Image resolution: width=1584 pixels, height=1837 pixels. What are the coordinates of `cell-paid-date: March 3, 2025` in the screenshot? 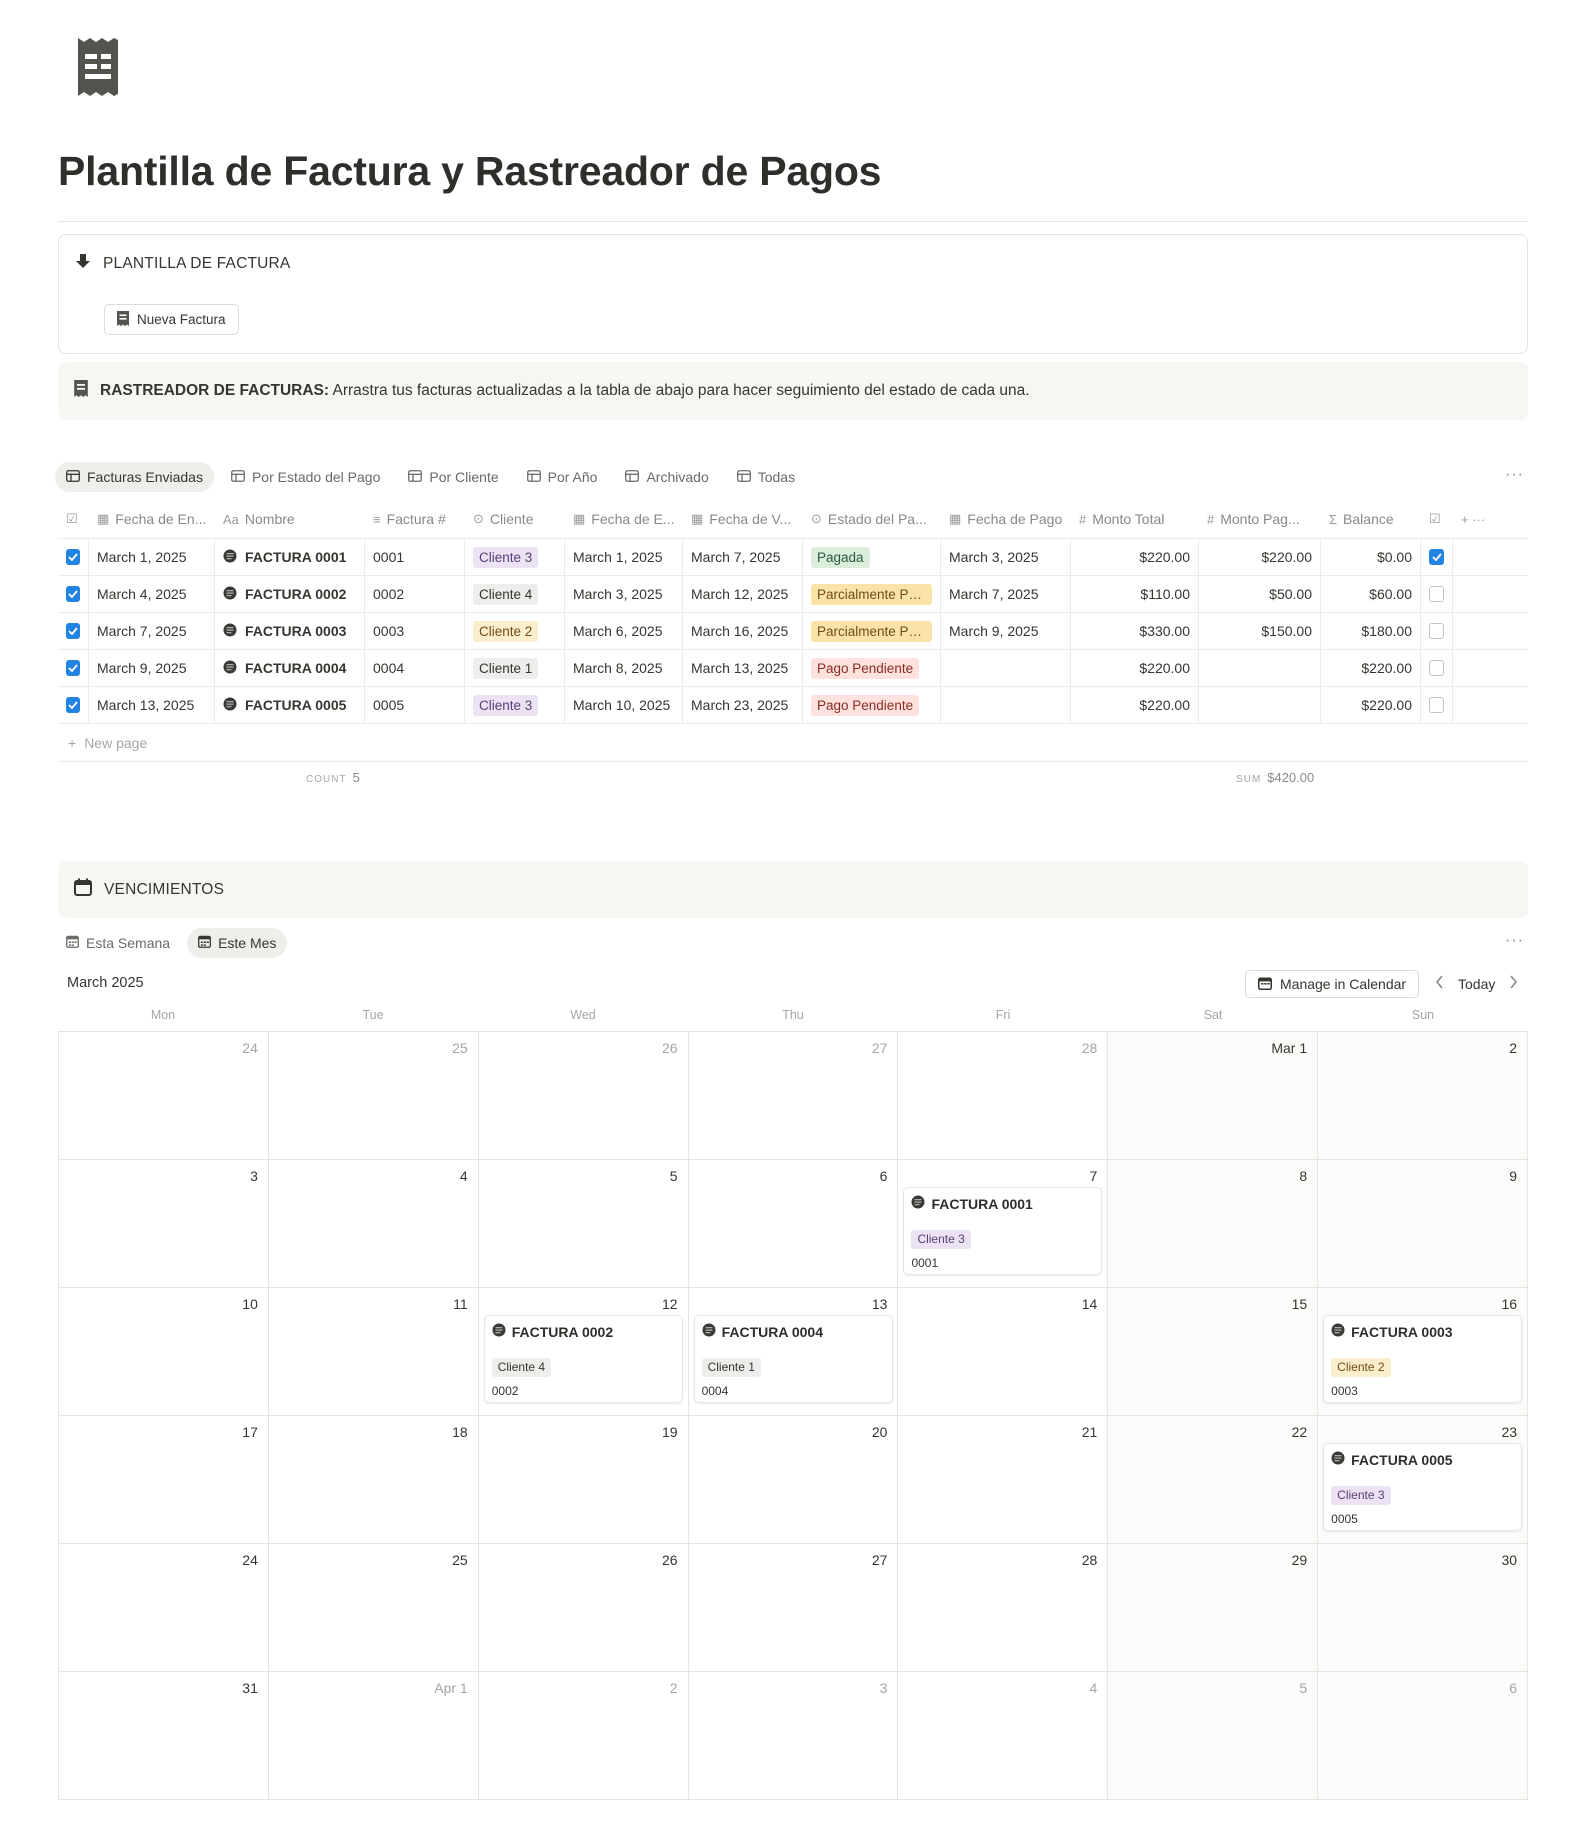 It's located at (1006, 557).